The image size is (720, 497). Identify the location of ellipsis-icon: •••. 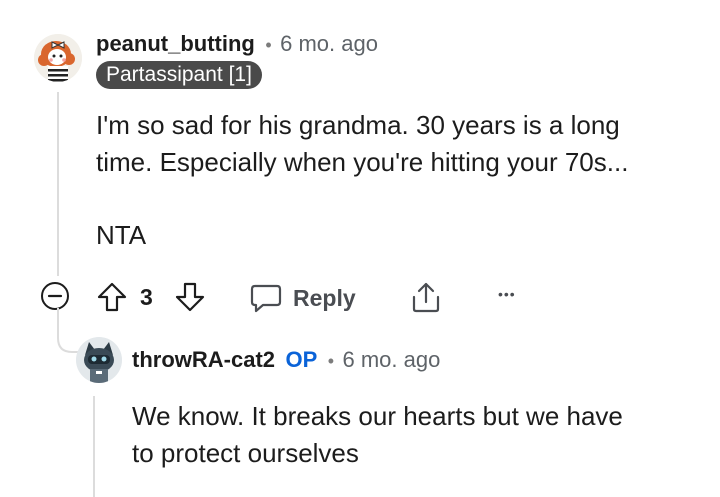
(507, 294).